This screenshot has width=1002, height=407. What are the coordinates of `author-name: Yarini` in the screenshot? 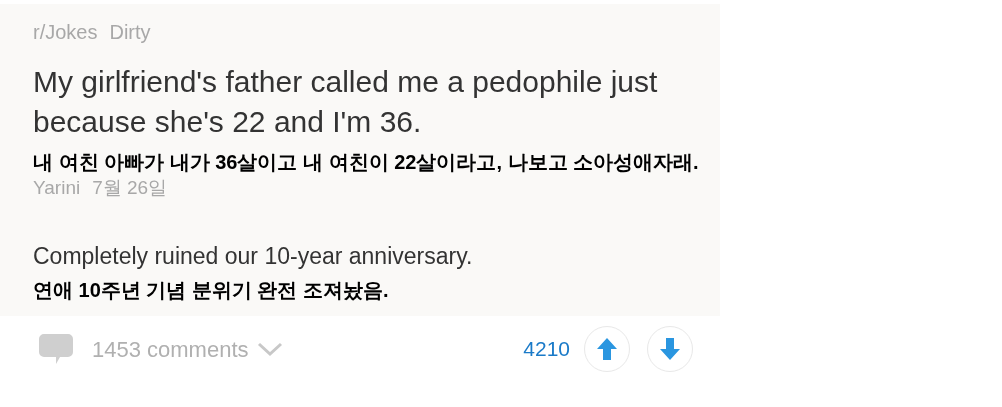 It's located at (57, 188).